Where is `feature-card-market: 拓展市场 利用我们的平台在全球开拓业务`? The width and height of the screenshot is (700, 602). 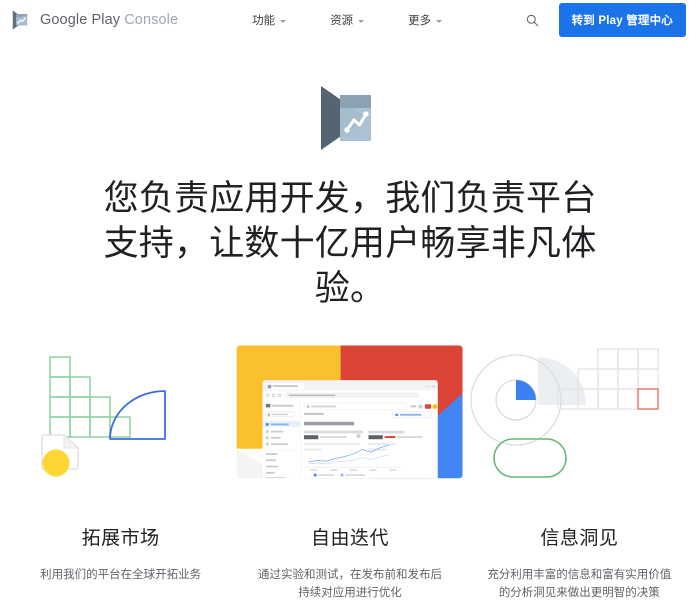
feature-card-market: 拓展市场 利用我们的平台在全球开拓业务 is located at coordinates (120, 468).